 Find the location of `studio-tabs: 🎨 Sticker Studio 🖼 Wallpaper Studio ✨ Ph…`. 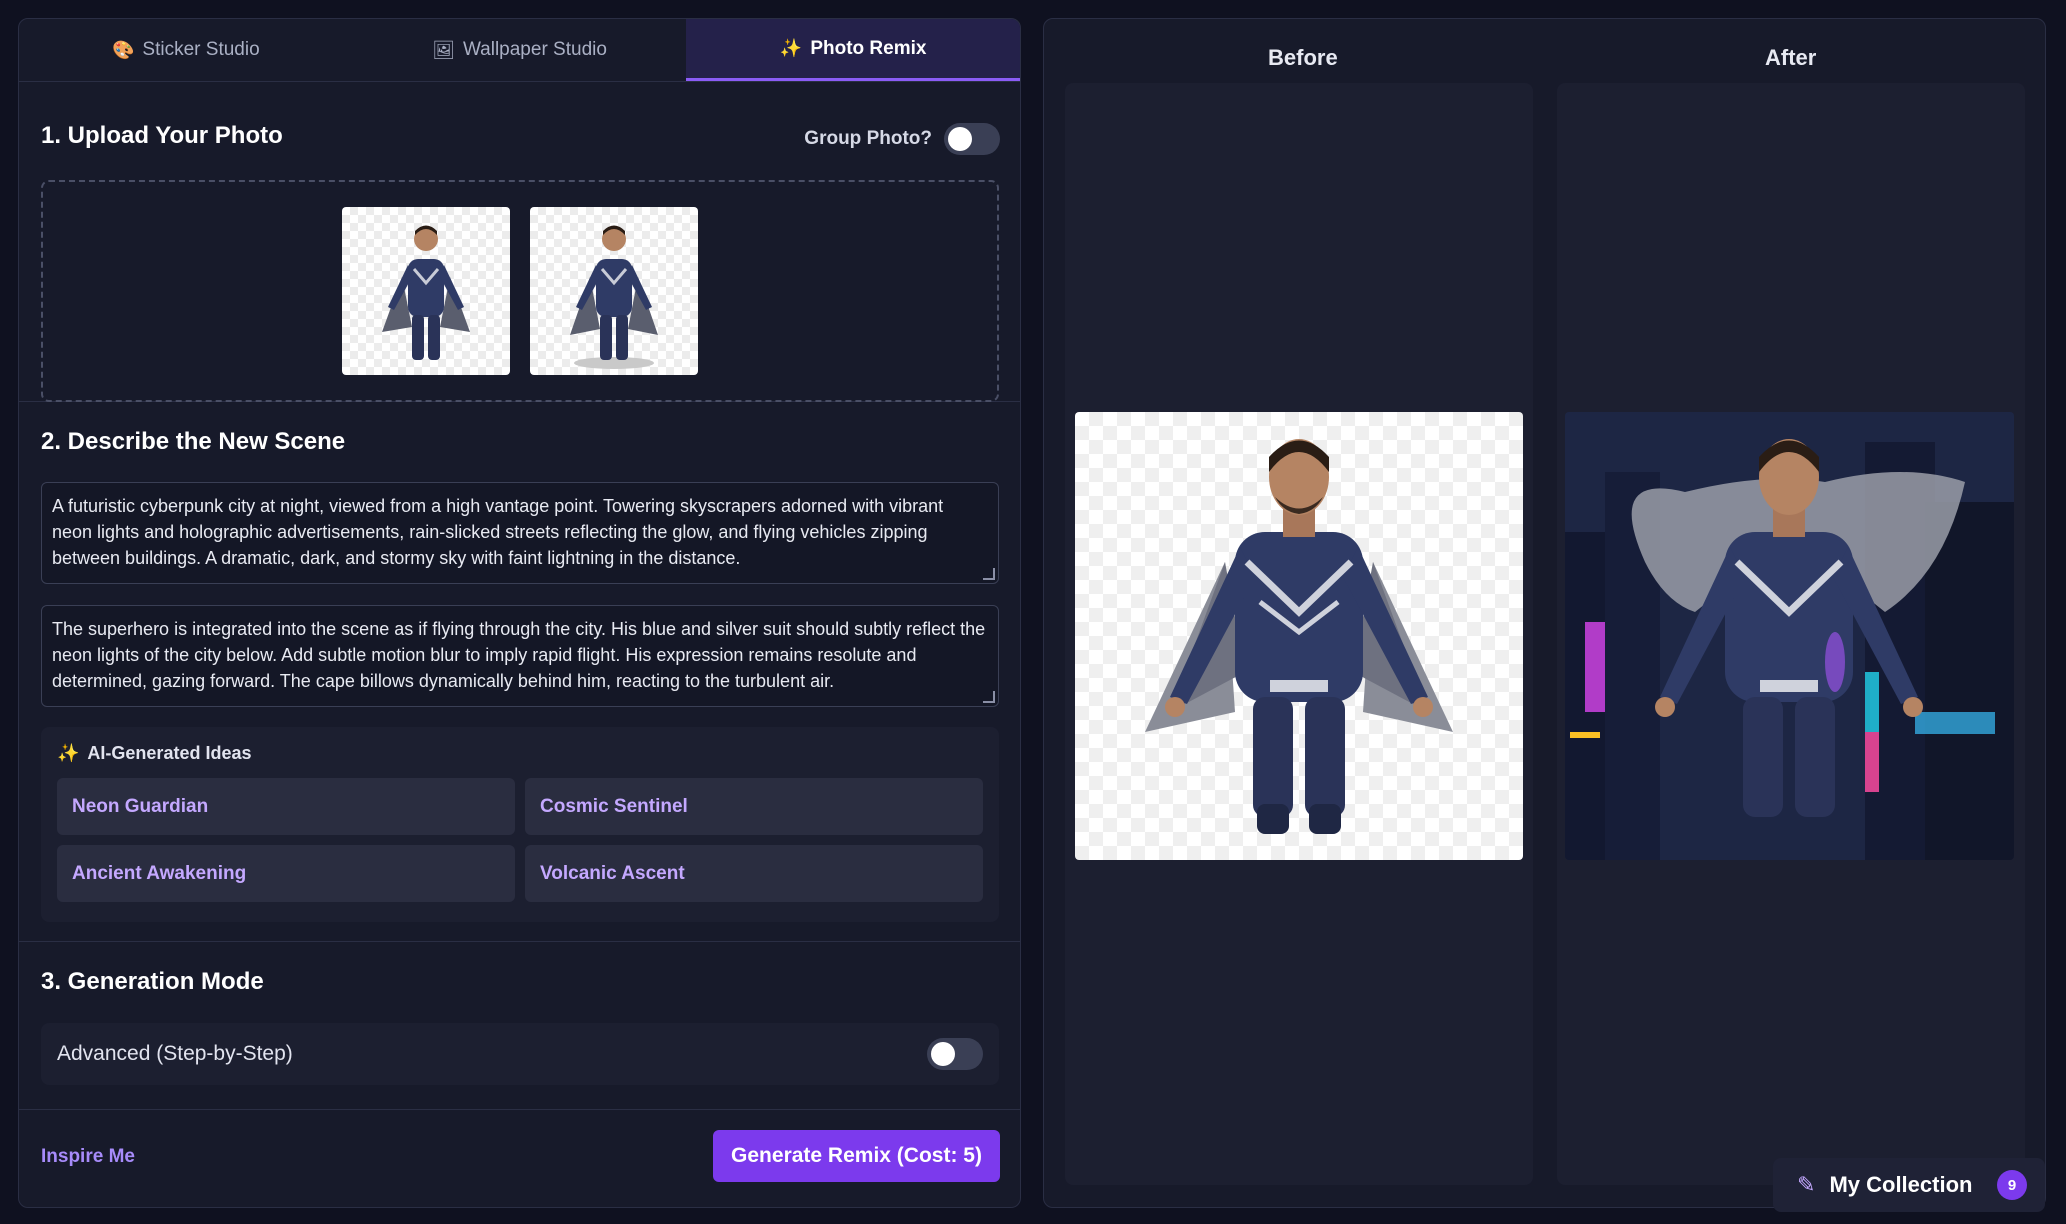

studio-tabs: 🎨 Sticker Studio 🖼 Wallpaper Studio ✨ Ph… is located at coordinates (519, 50).